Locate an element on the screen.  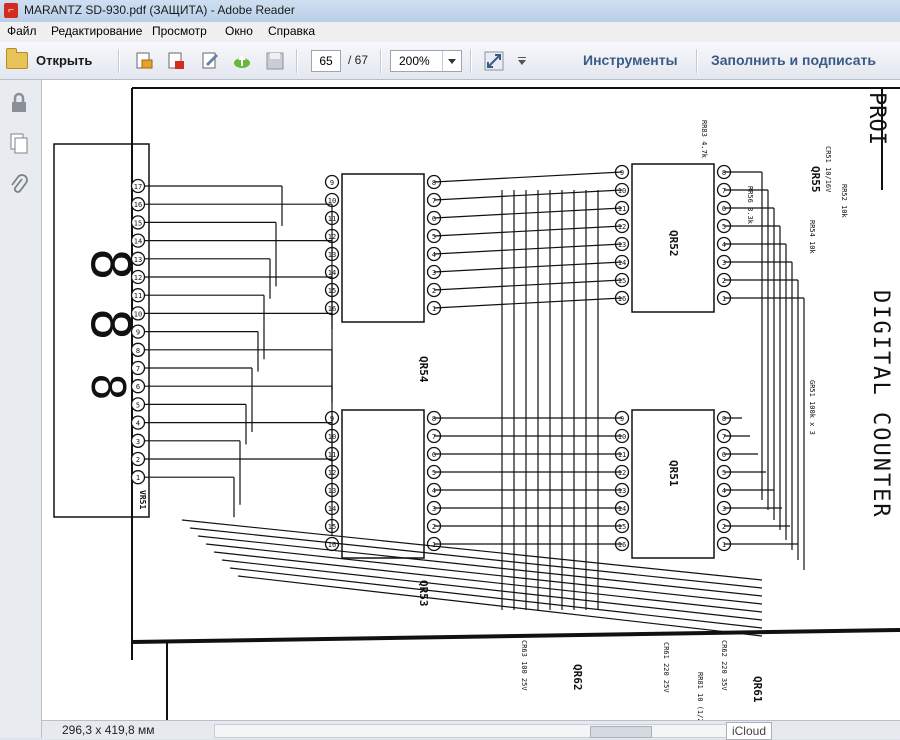
vfd-pin: 8 is located at coordinates (138, 349).